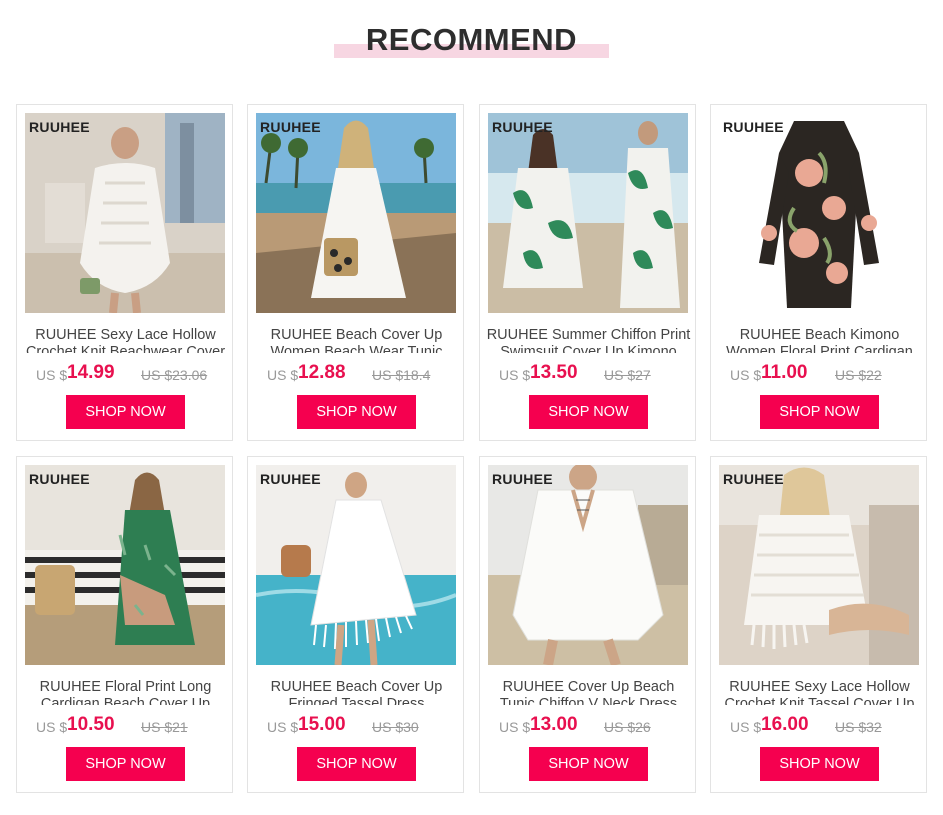 Image resolution: width=943 pixels, height=815 pixels. What do you see at coordinates (91, 724) in the screenshot?
I see `sale-price: 10.50` at bounding box center [91, 724].